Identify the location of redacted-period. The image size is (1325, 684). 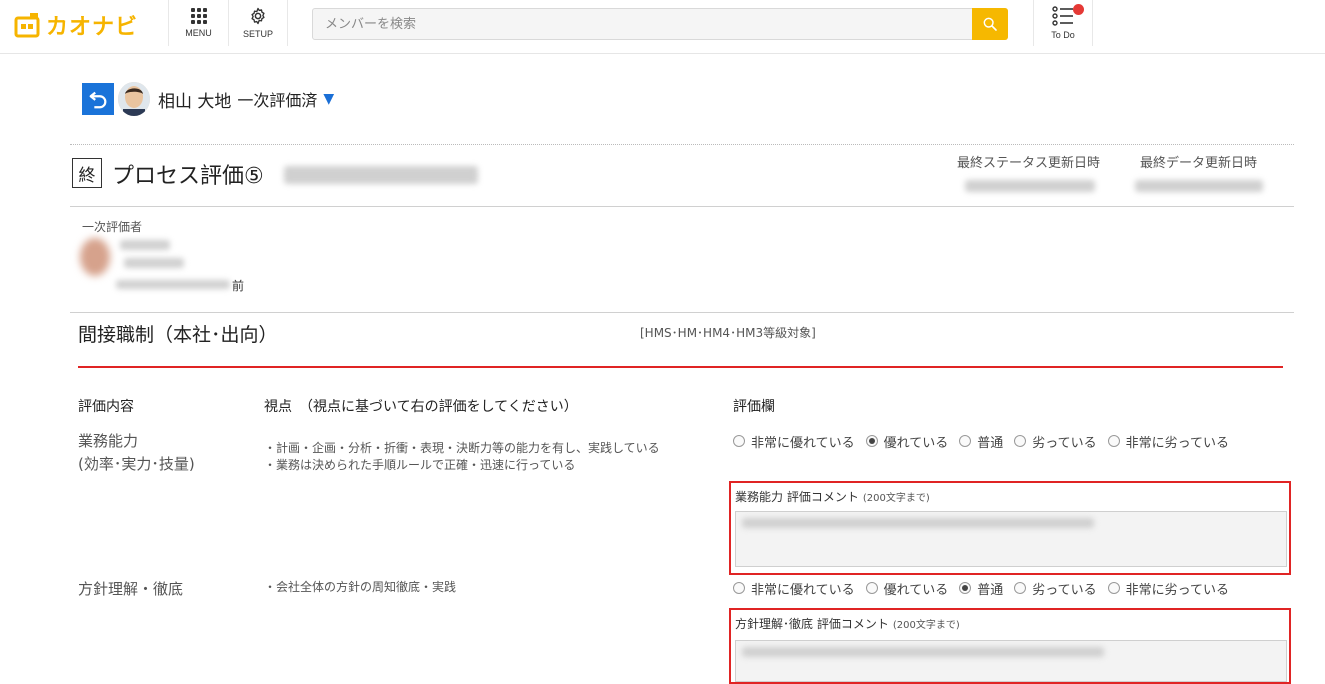
(381, 175).